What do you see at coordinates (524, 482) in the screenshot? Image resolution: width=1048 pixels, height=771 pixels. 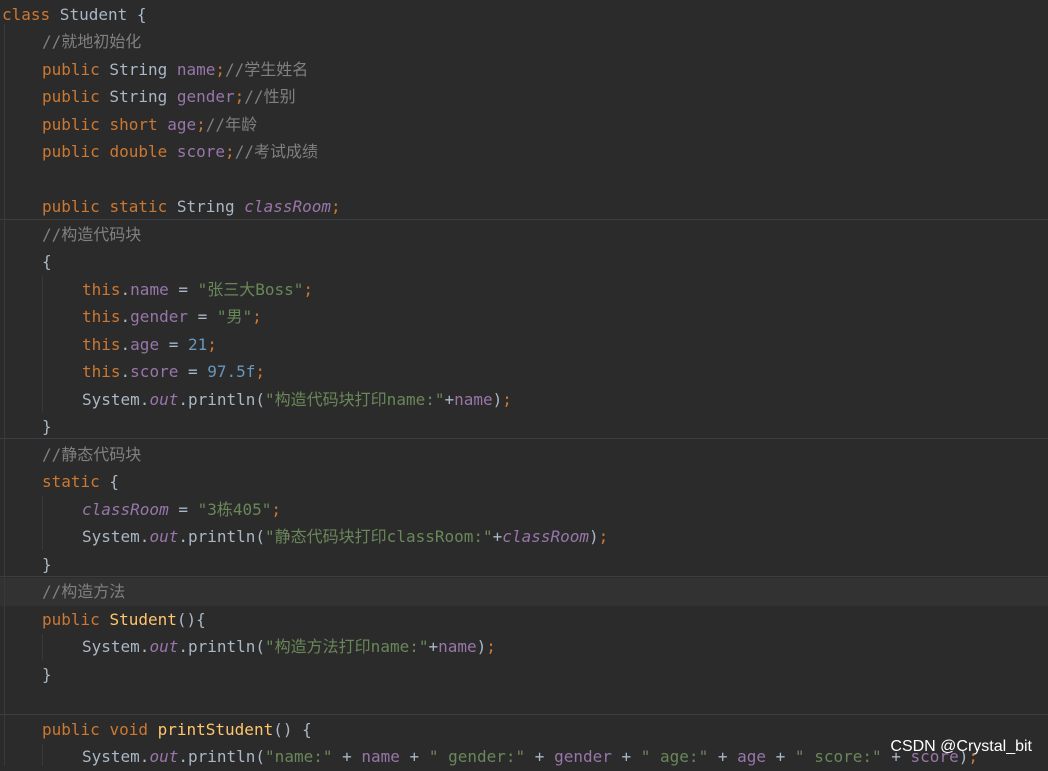 I see `code-line: static {` at bounding box center [524, 482].